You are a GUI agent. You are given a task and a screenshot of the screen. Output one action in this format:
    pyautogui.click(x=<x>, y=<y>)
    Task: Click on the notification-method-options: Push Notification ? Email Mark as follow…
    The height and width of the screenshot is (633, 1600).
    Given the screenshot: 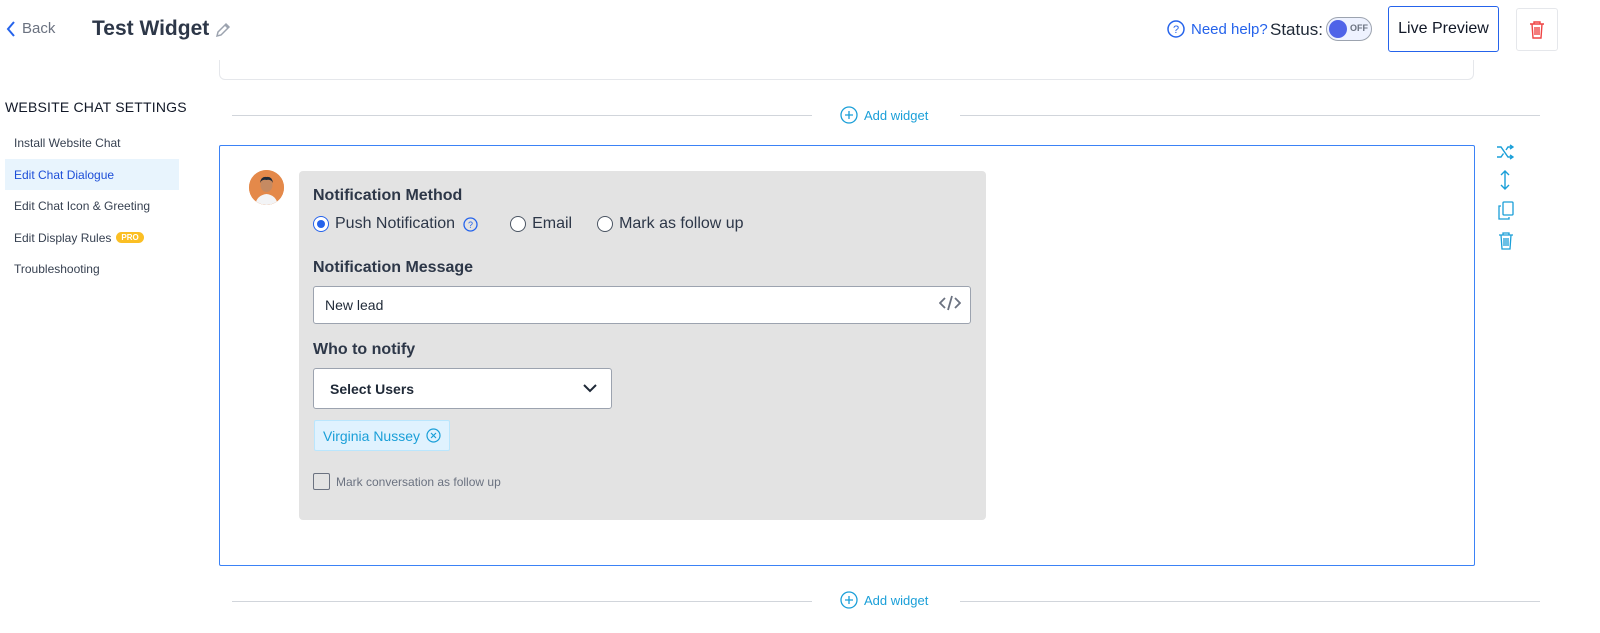 What is the action you would take?
    pyautogui.click(x=528, y=224)
    